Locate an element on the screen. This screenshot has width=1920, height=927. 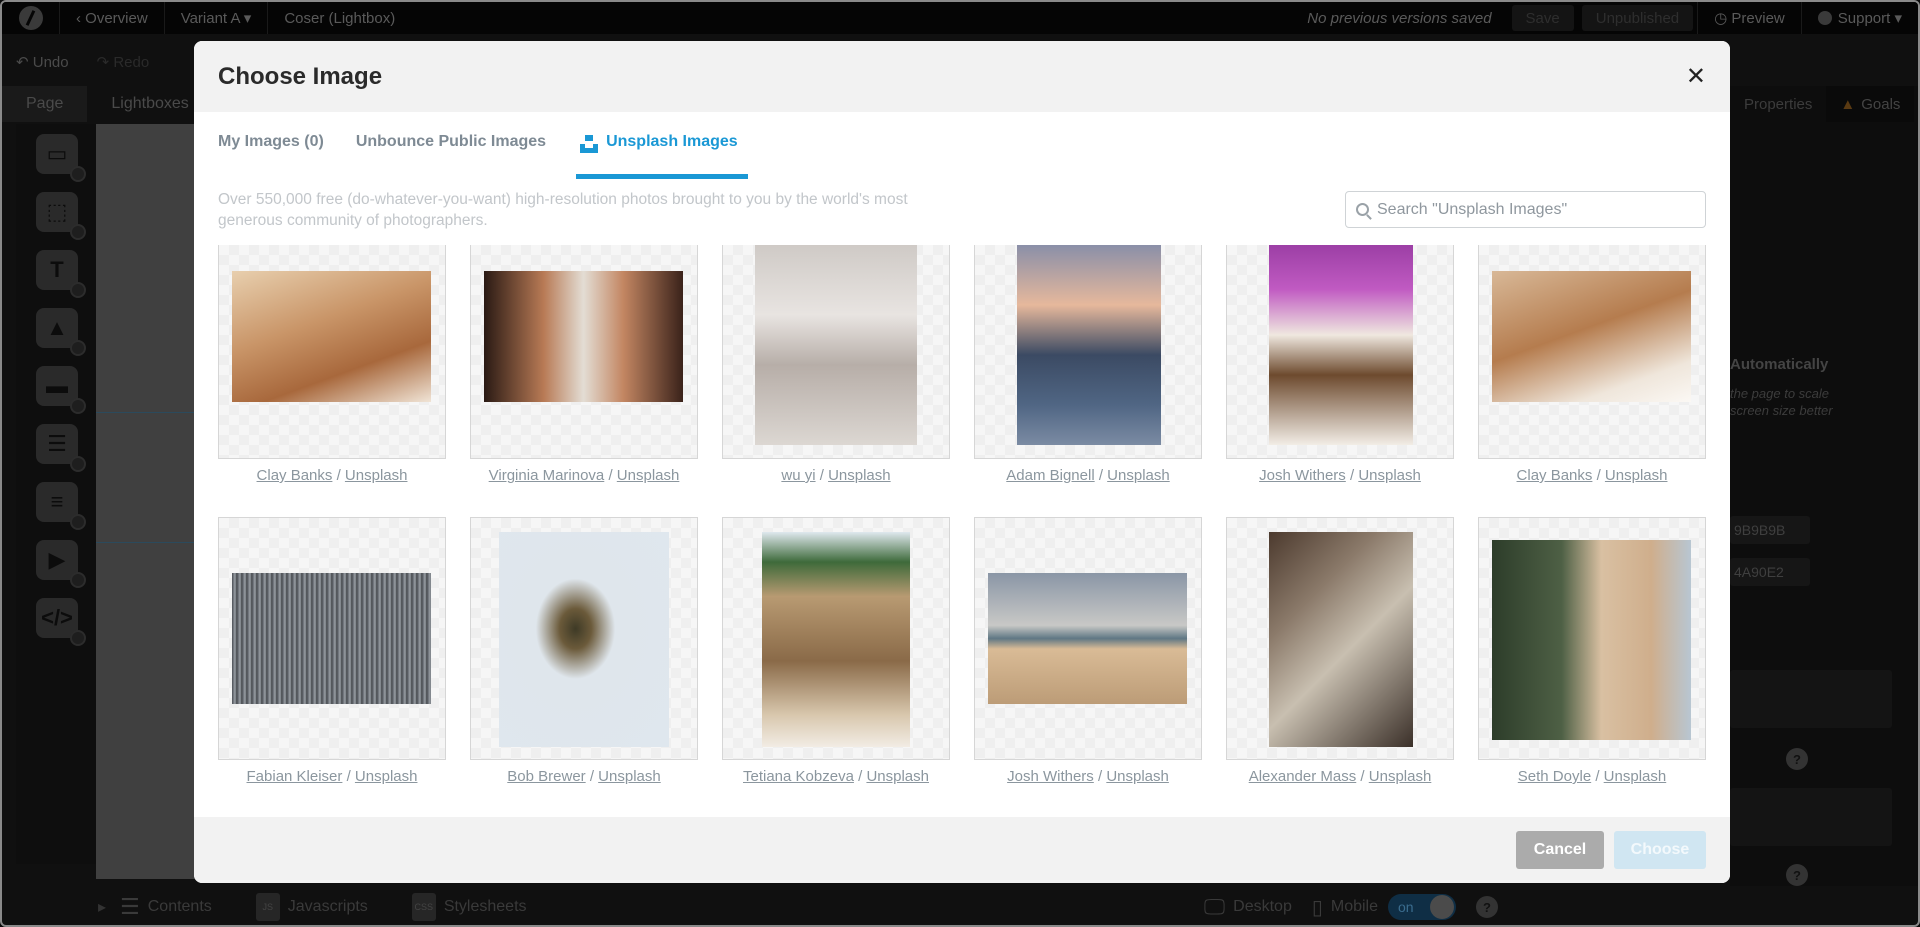
image-card: Seth Doyle / Unsplash is located at coordinates (1592, 651).